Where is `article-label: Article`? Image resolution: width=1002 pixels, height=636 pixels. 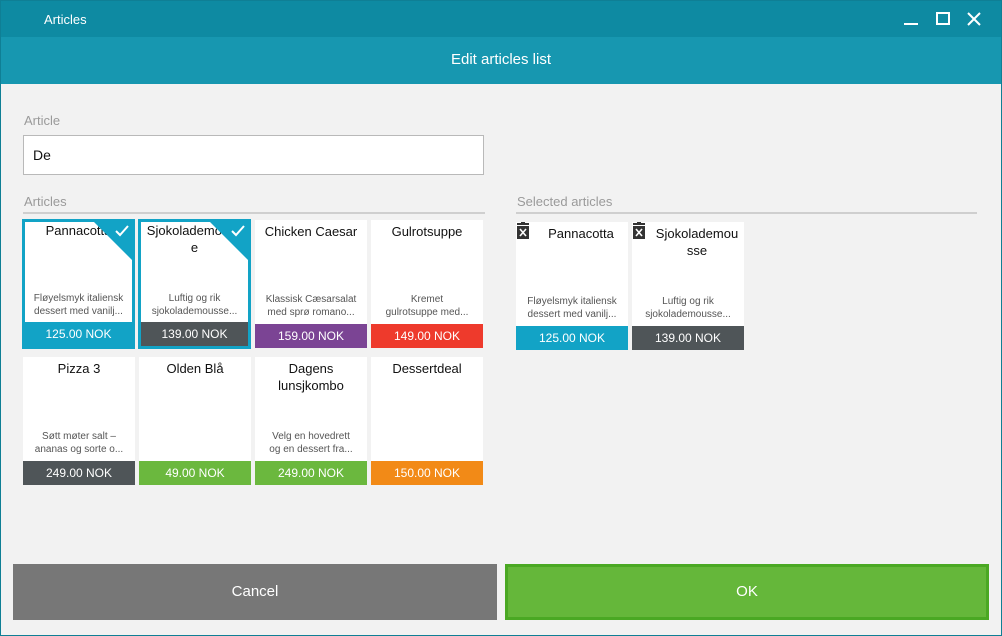
article-label: Article is located at coordinates (42, 120).